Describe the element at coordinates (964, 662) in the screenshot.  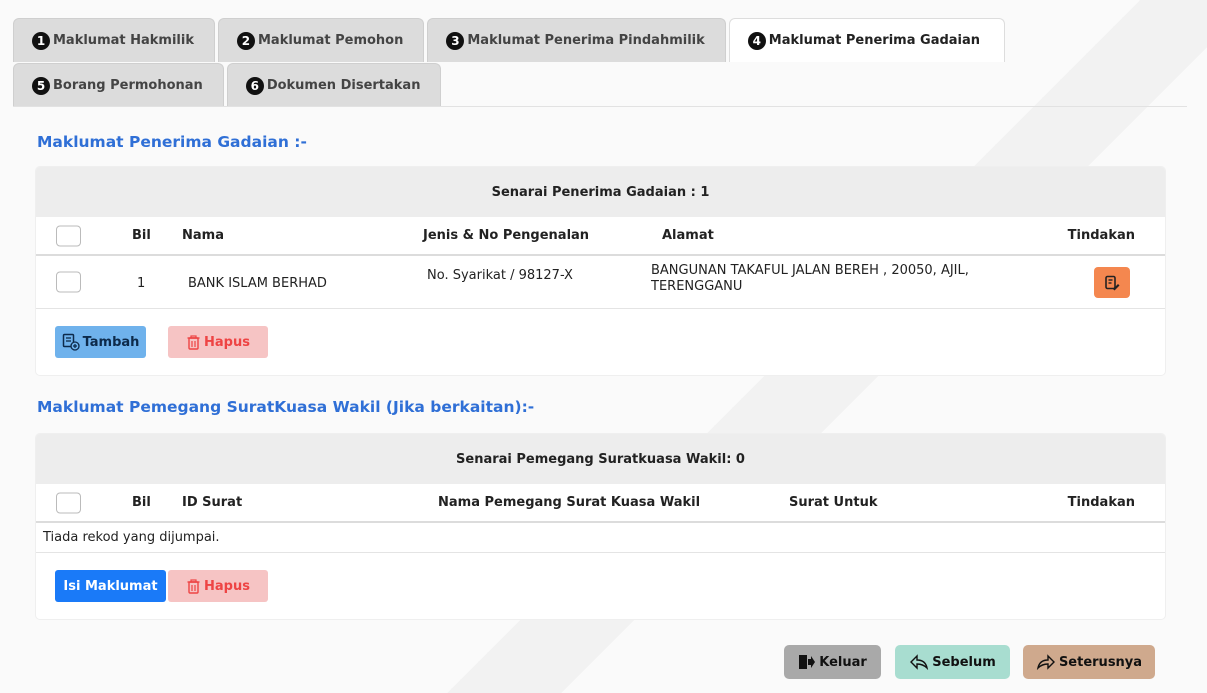
I see `sebelum-label: Sebelum` at that location.